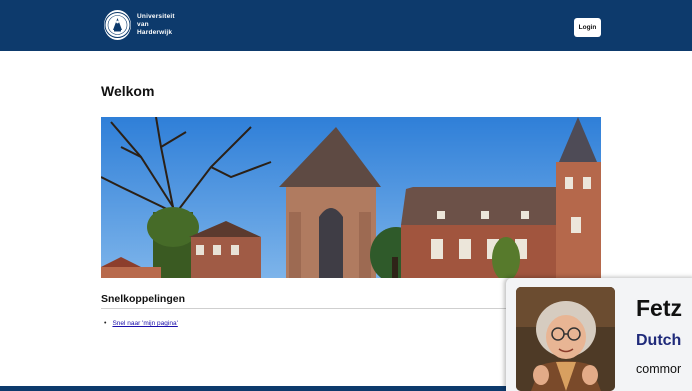 The image size is (692, 391). What do you see at coordinates (311, 308) in the screenshot?
I see `section-divider` at bounding box center [311, 308].